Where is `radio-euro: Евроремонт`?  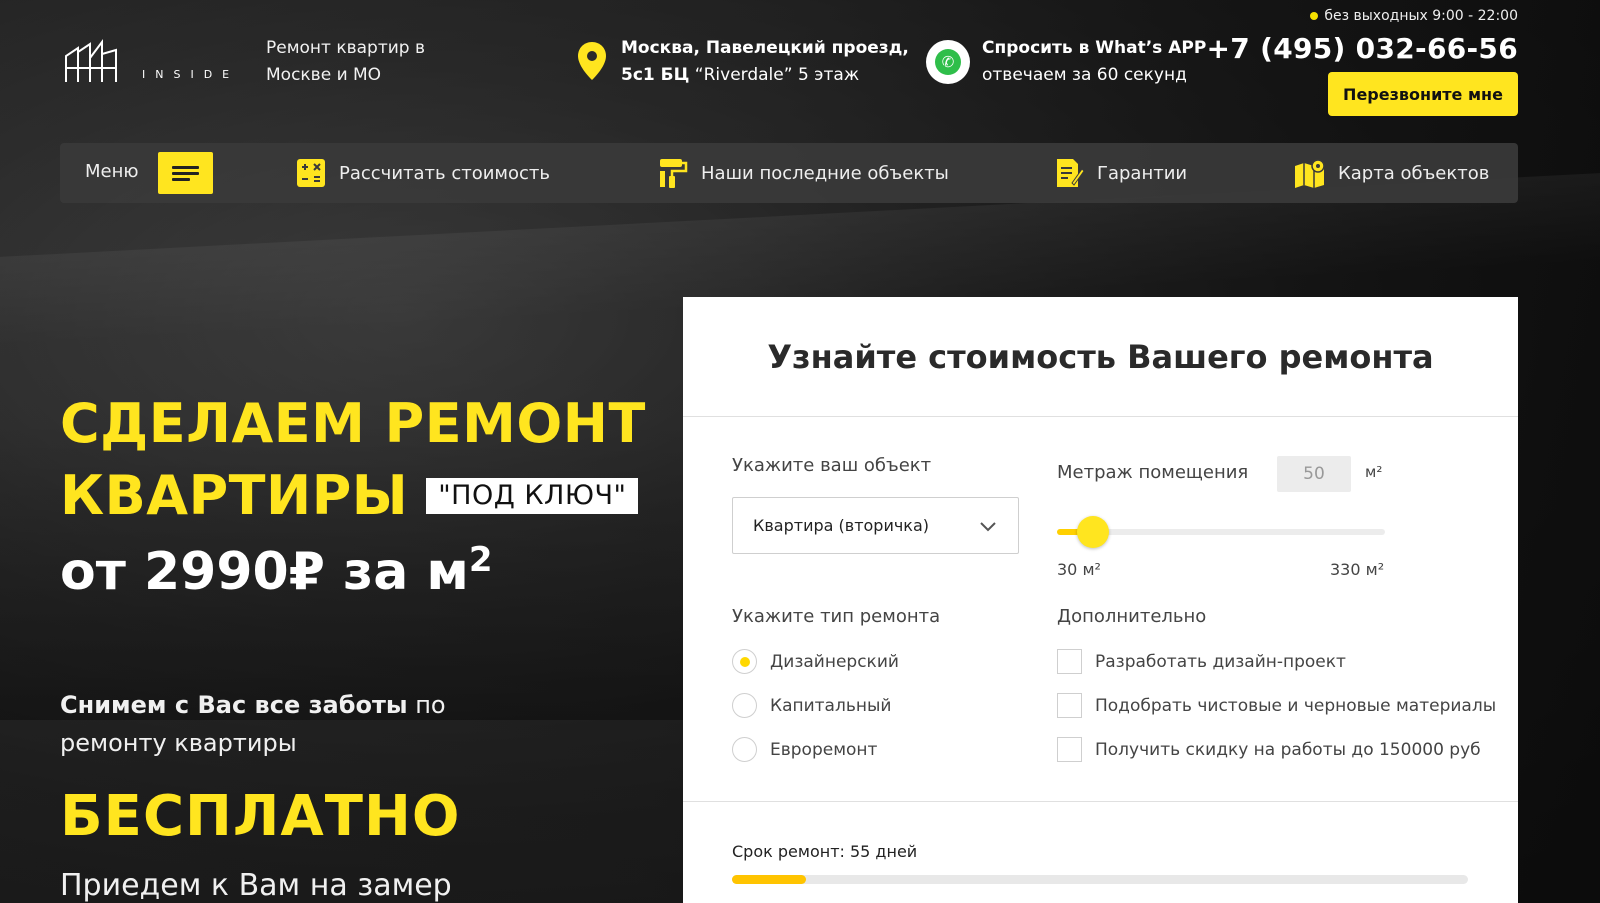
radio-euro: Евроремонт is located at coordinates (804, 749).